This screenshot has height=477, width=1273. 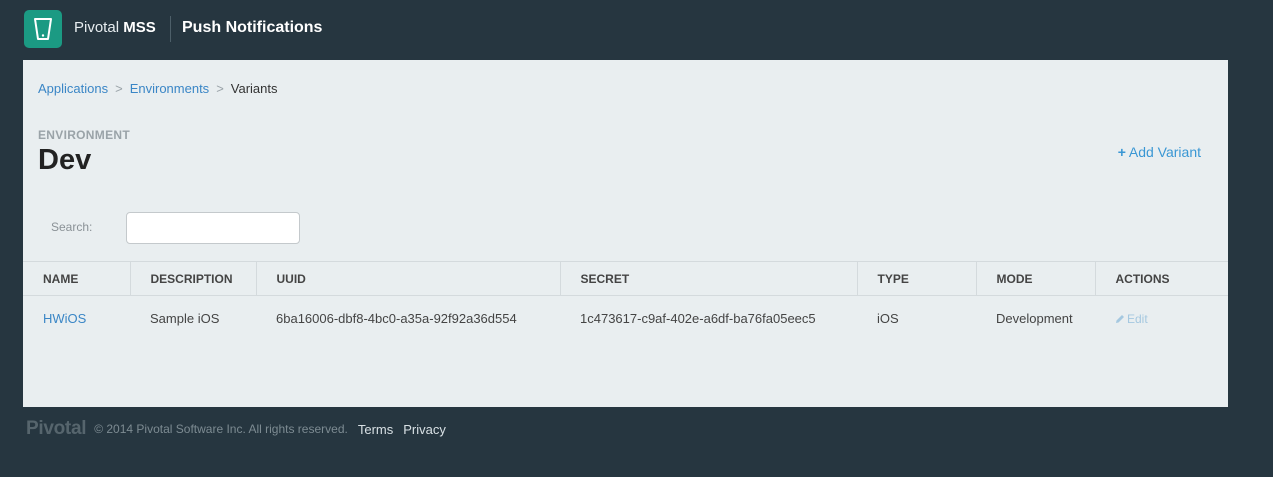 I want to click on add-variant-button: + Add Variant, so click(x=1159, y=152).